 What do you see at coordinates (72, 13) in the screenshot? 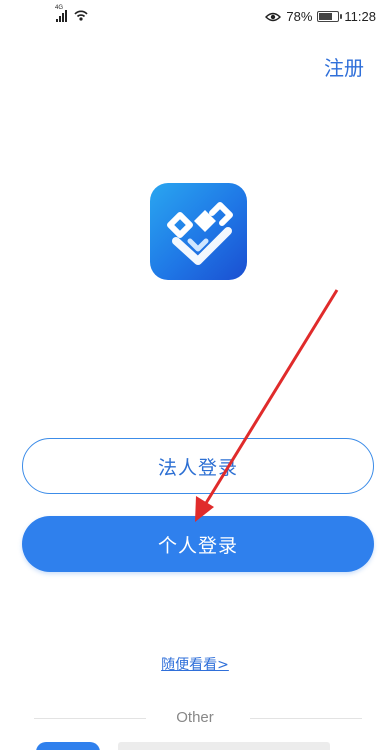
I see `status-left: 4G` at bounding box center [72, 13].